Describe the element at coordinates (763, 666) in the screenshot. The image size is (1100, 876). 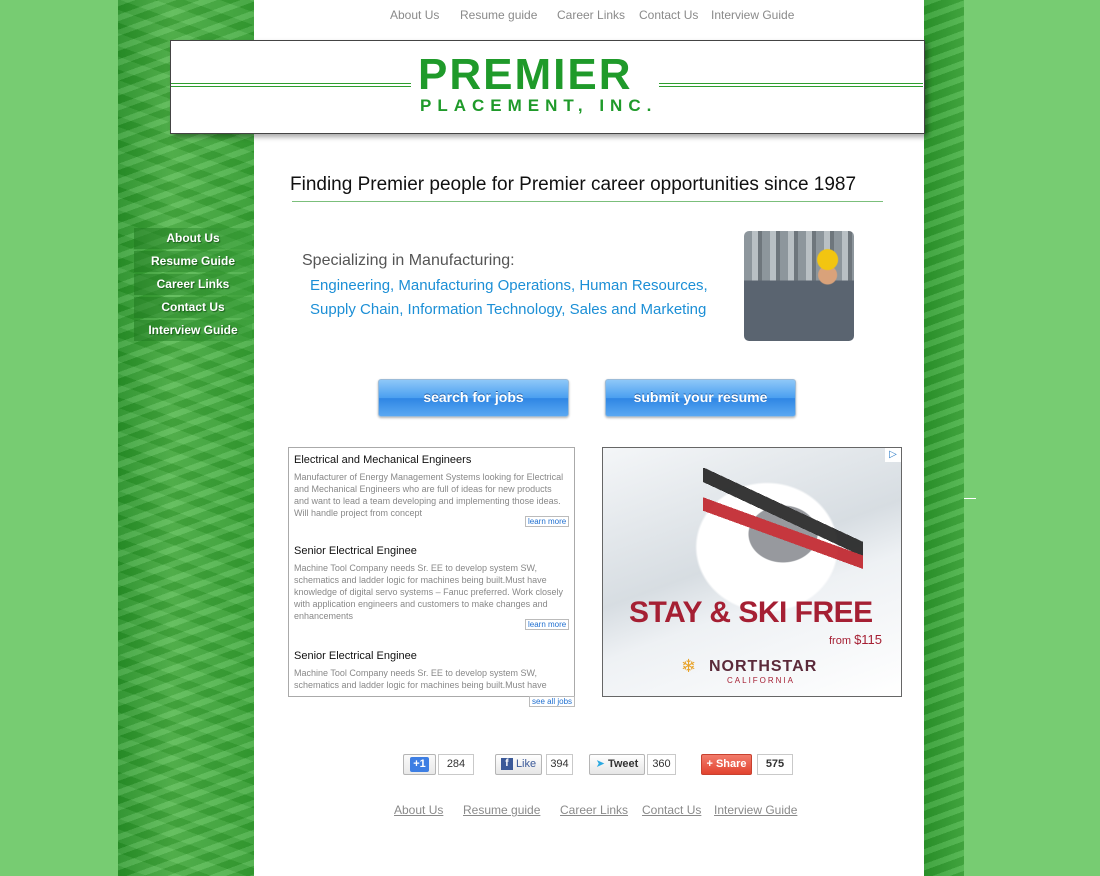
I see `ad-brand: NORTHSTAR` at that location.